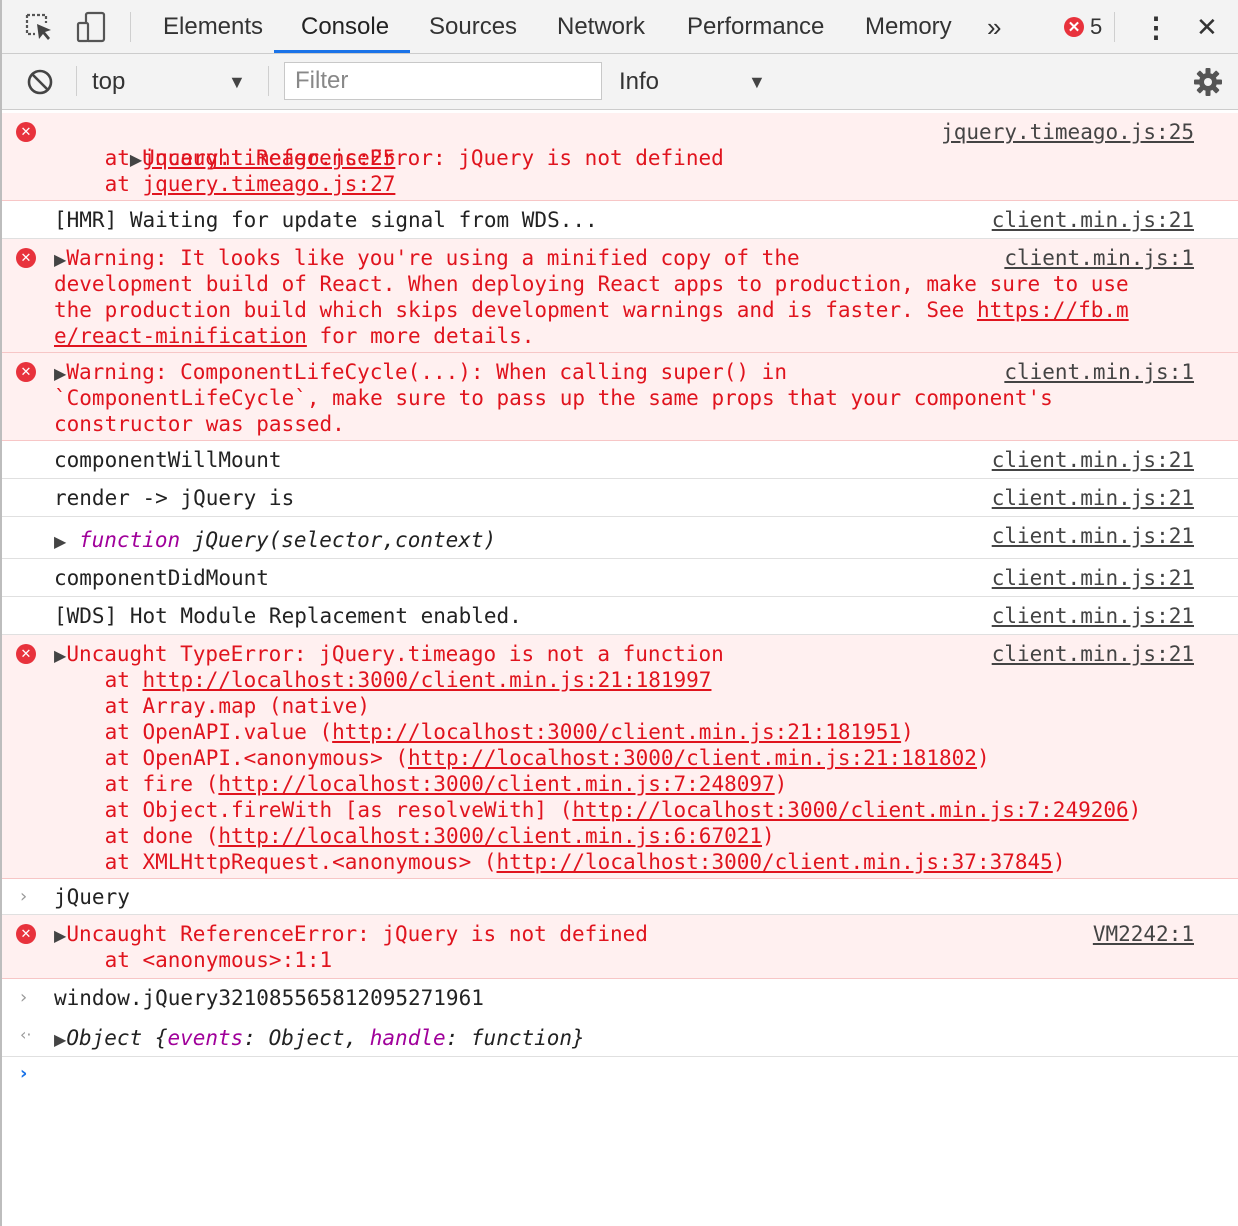  What do you see at coordinates (174, 498) in the screenshot?
I see `log-text: render -> jQuery is` at bounding box center [174, 498].